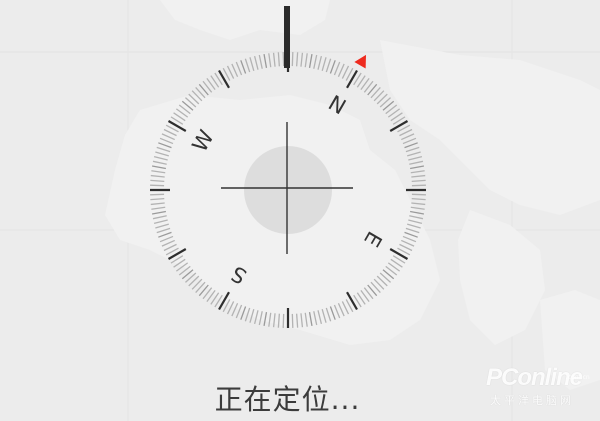 The image size is (600, 421). I want to click on level-bubble, so click(288, 190).